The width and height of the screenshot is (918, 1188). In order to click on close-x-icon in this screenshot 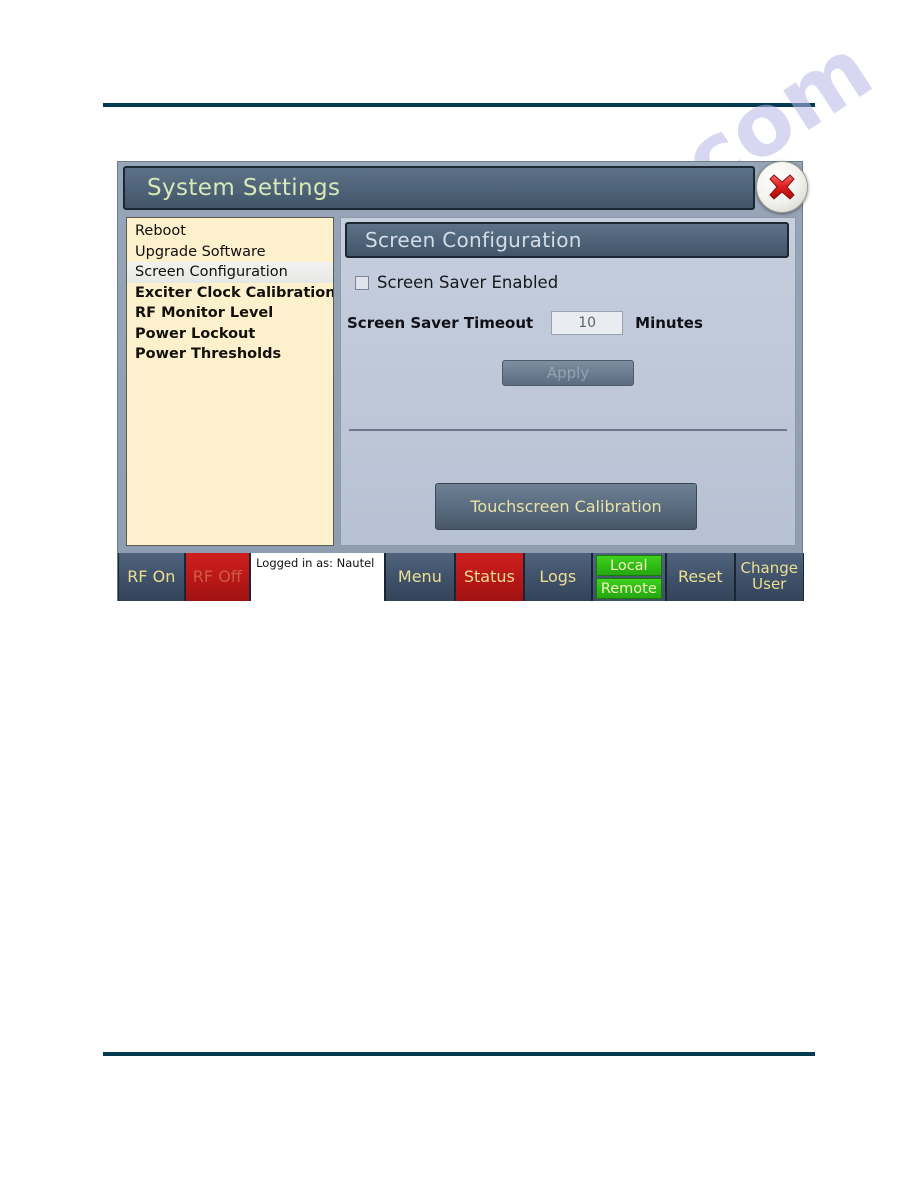, I will do `click(782, 187)`.